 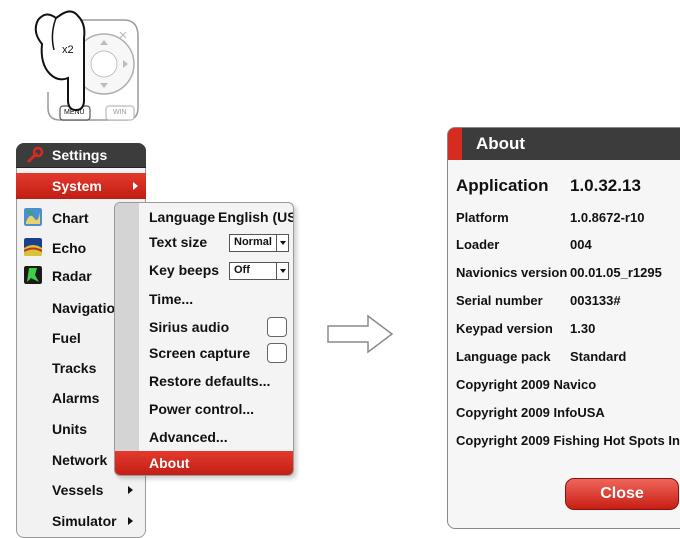 I want to click on text-size-value: Normal, so click(x=253, y=242).